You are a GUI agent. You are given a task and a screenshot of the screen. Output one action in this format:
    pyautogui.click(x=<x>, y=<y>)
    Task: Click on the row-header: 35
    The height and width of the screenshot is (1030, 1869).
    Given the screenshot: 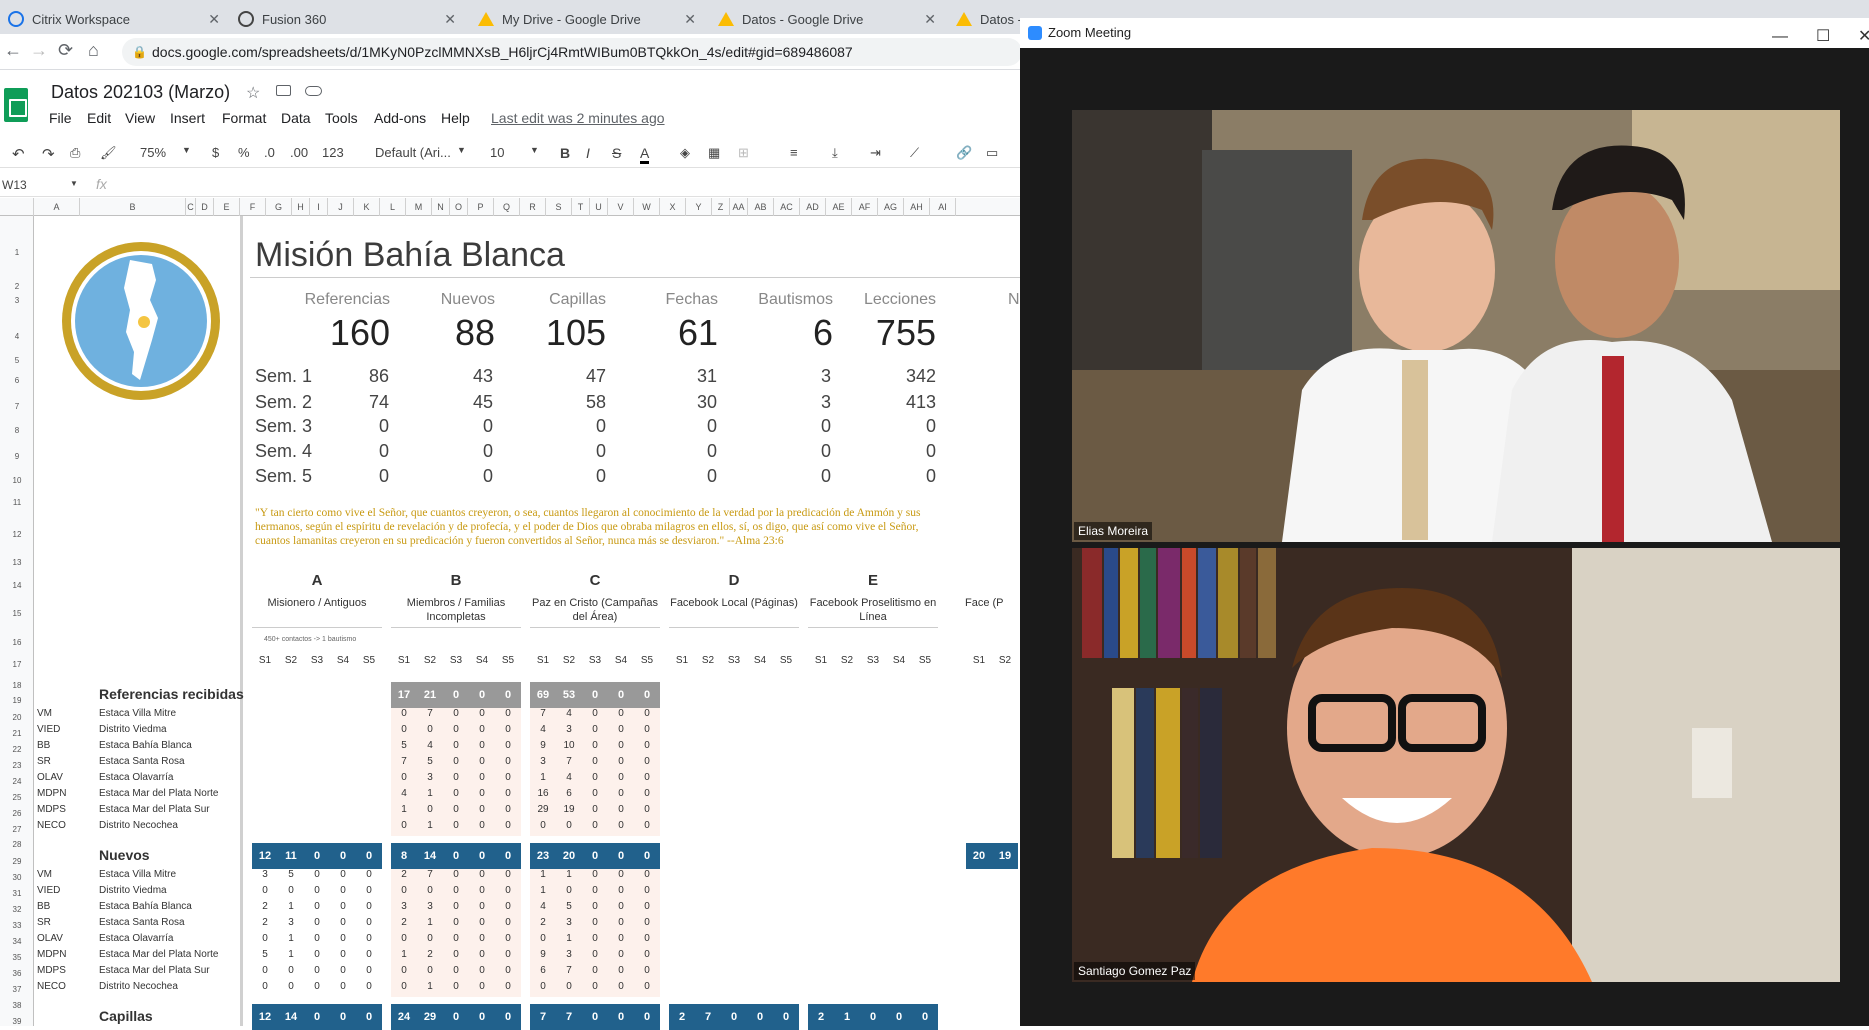 What is the action you would take?
    pyautogui.click(x=17, y=957)
    